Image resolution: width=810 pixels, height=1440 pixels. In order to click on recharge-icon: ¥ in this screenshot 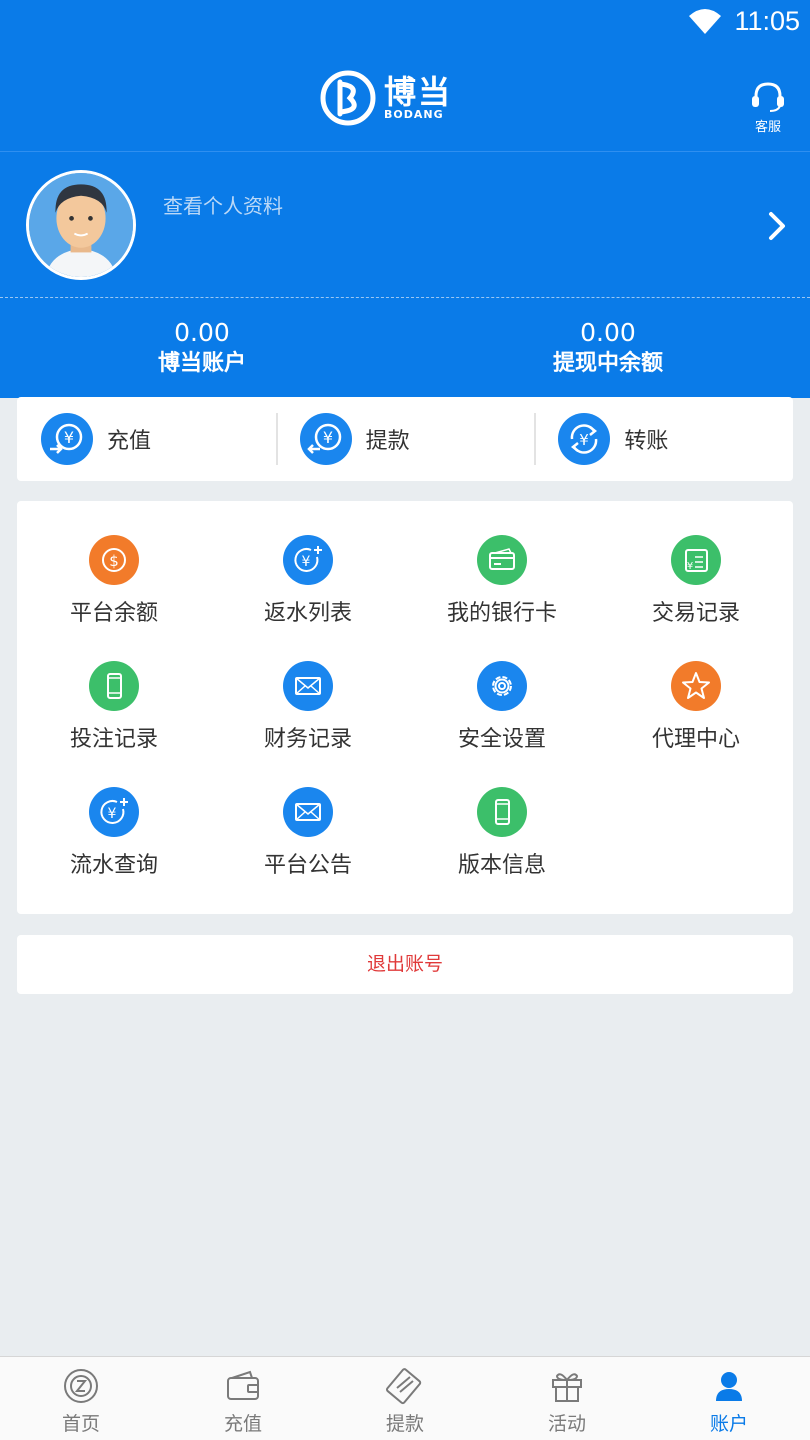, I will do `click(67, 439)`.